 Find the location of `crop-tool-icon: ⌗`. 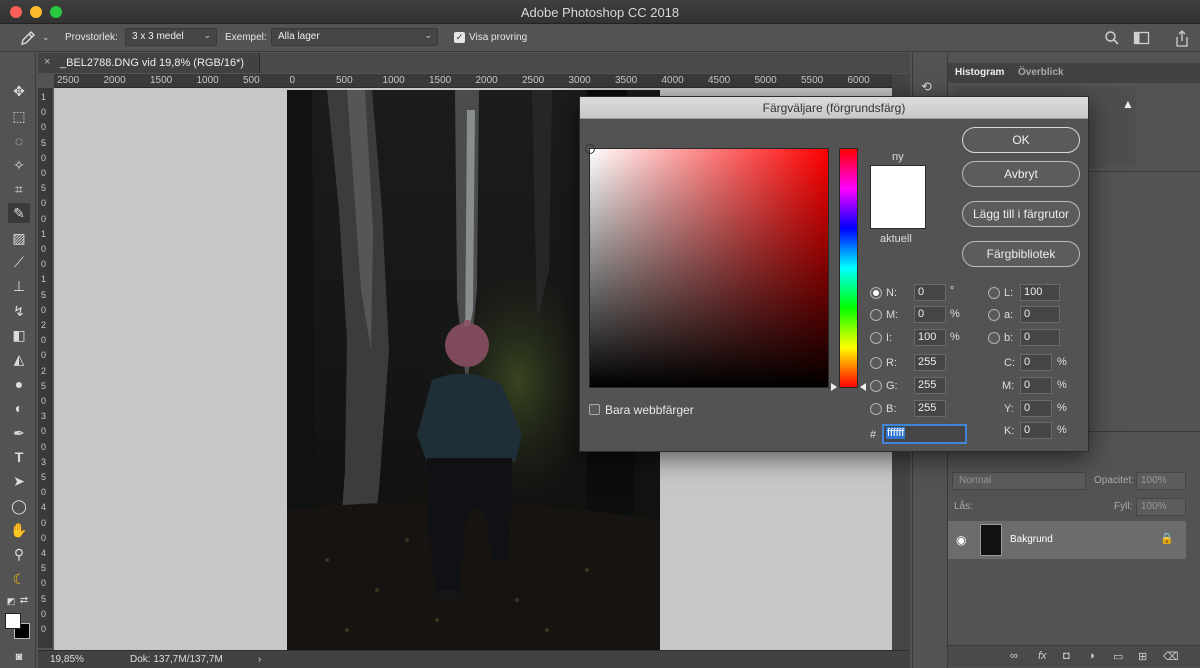

crop-tool-icon: ⌗ is located at coordinates (19, 189).